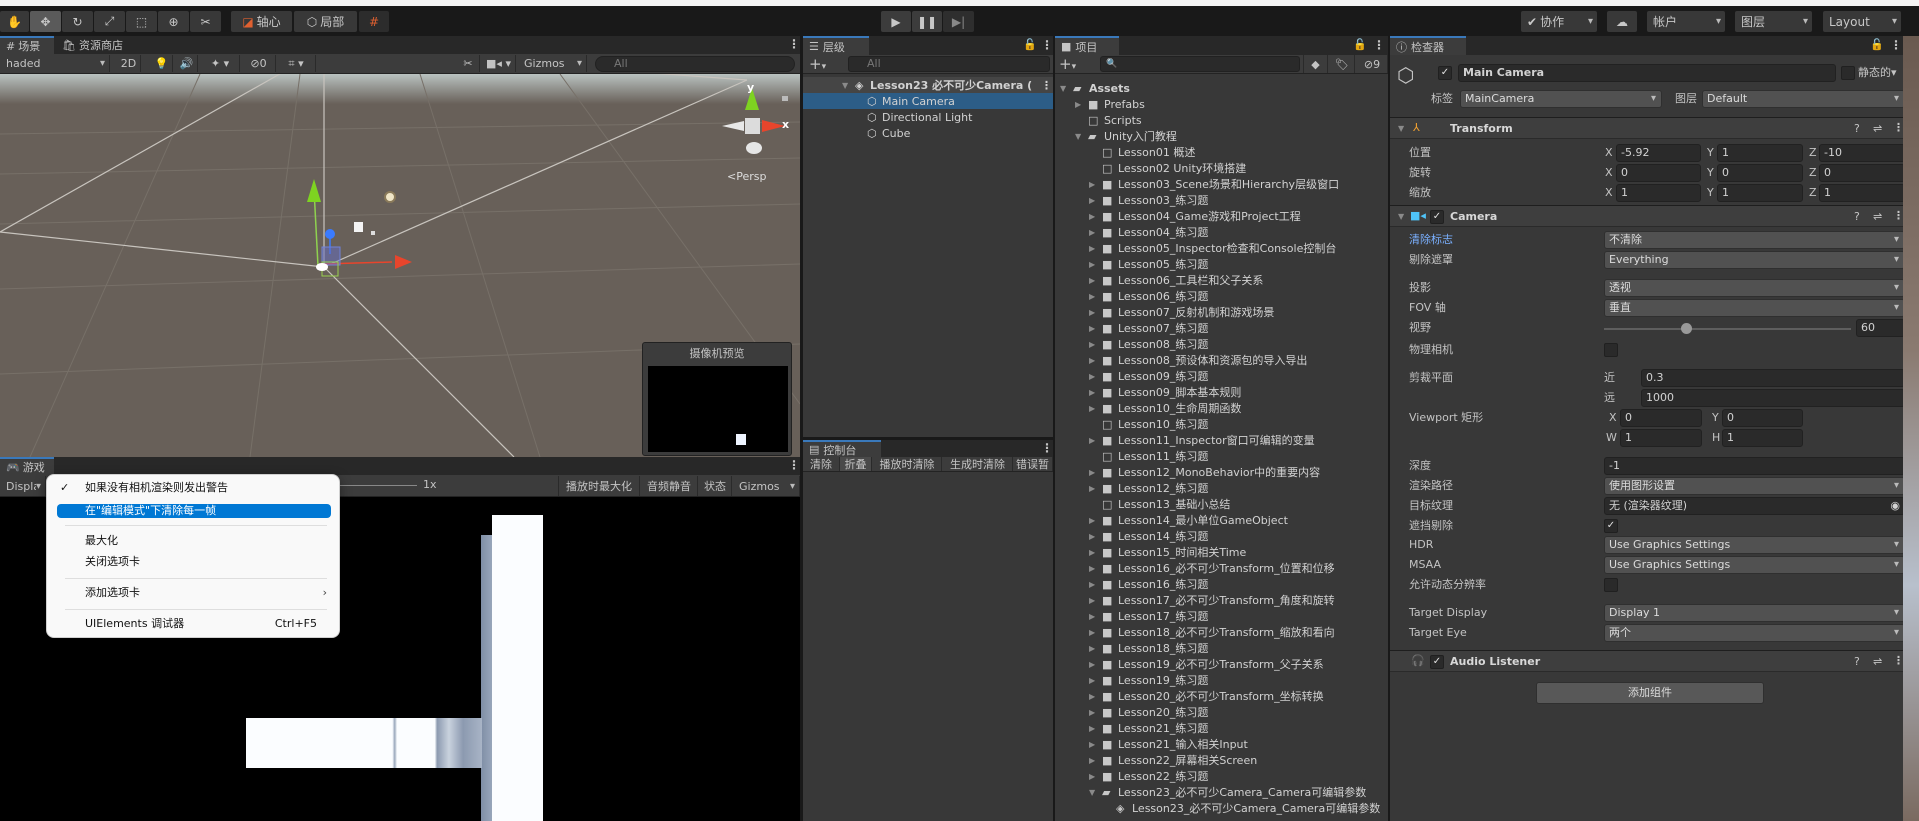 This screenshot has height=821, width=1919. Describe the element at coordinates (1895, 506) in the screenshot. I see `object-picker-icon: ◉` at that location.